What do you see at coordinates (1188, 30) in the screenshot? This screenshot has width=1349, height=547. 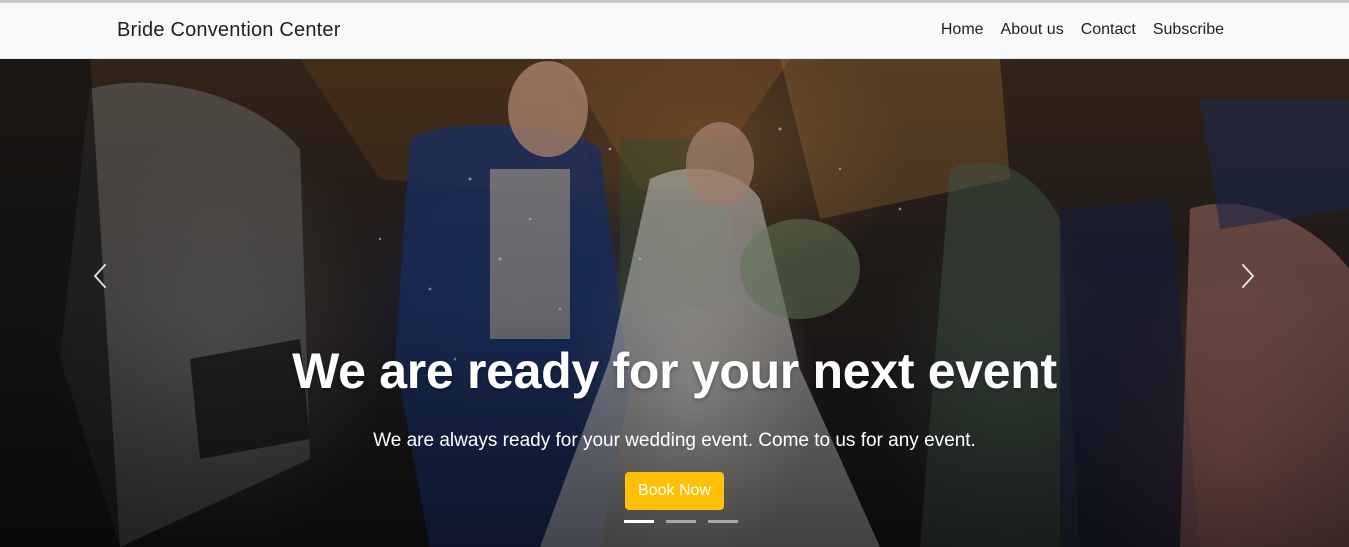 I see `nav-link-subscribe: Subscribe` at bounding box center [1188, 30].